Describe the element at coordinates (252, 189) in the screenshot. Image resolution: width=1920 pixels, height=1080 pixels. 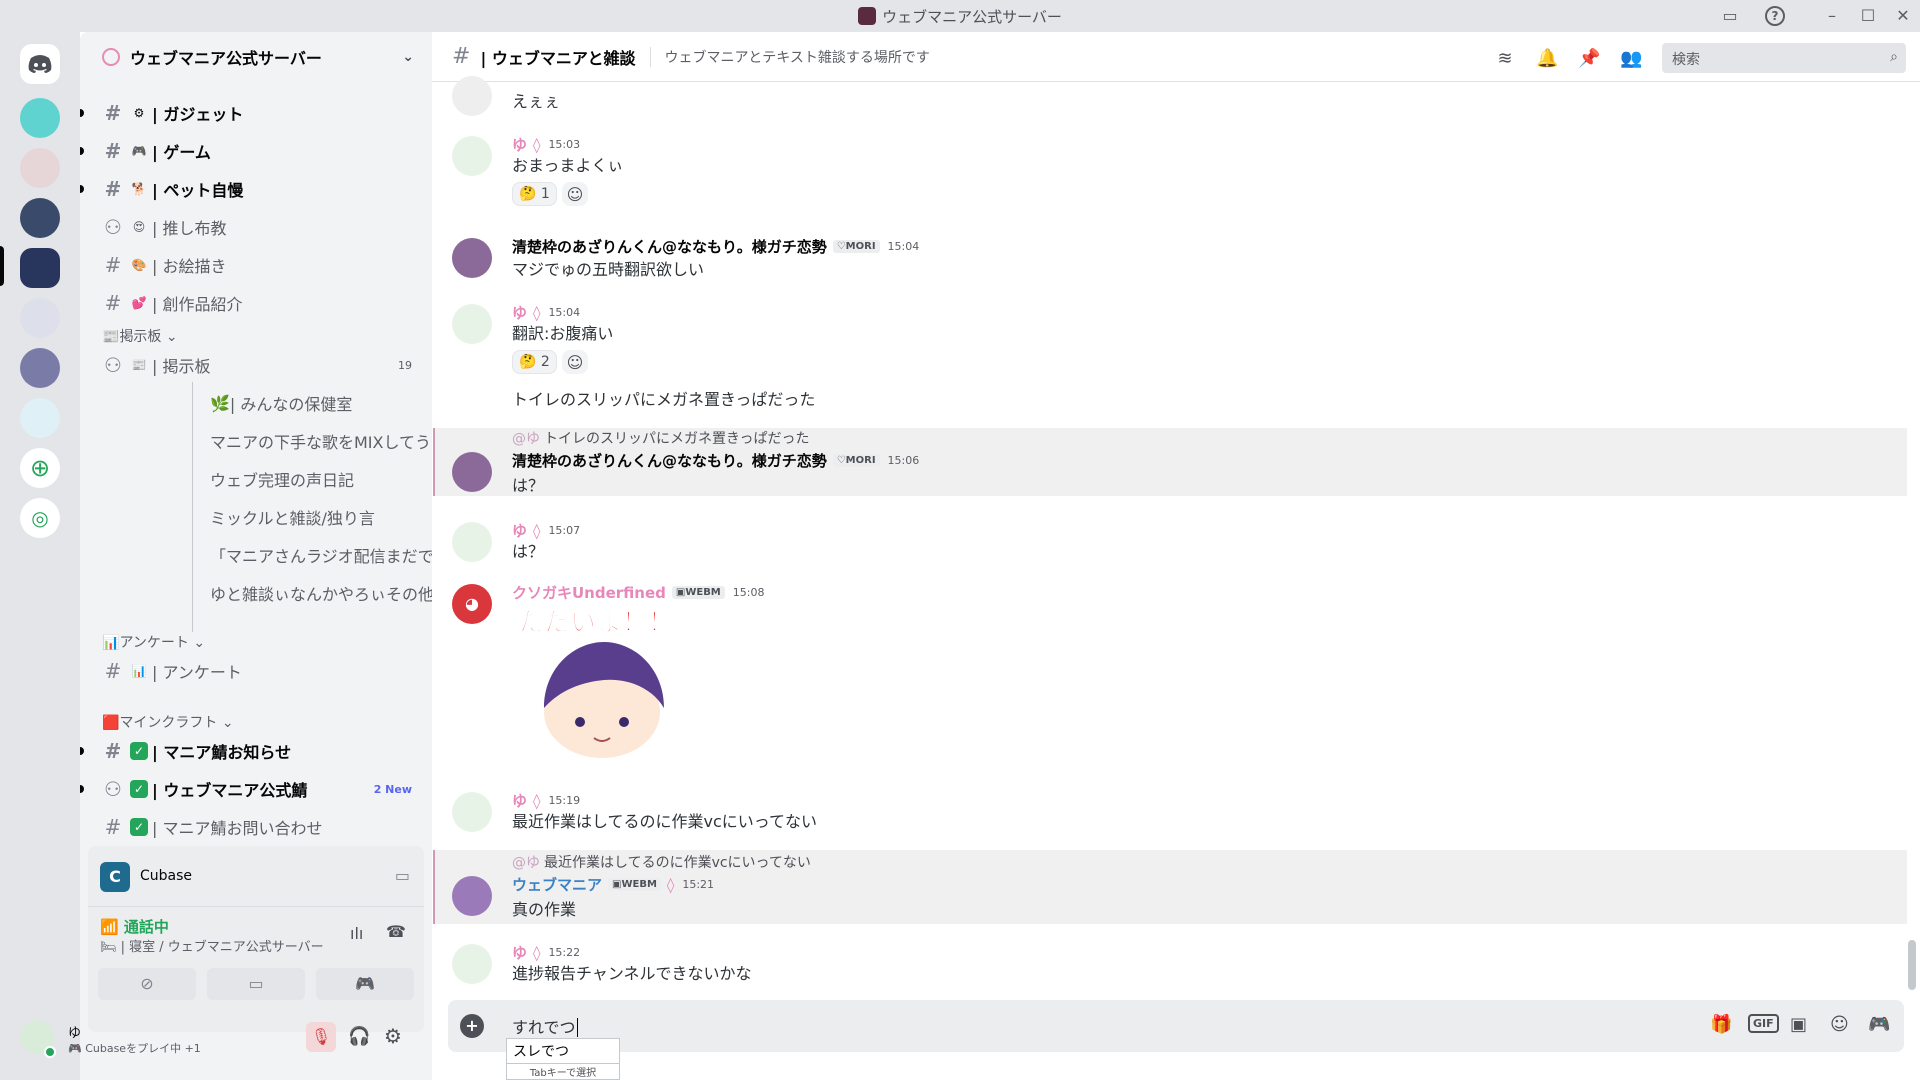
I see `channel-item: # 🐕 | ペット自慢` at that location.